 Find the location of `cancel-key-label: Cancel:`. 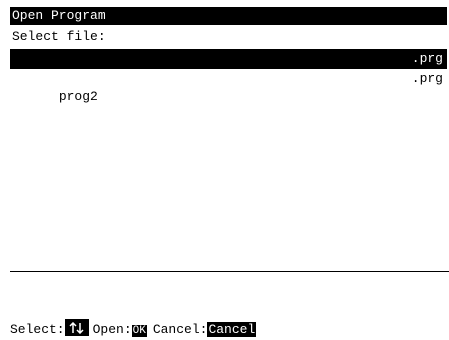

cancel-key-label: Cancel: is located at coordinates (180, 329).